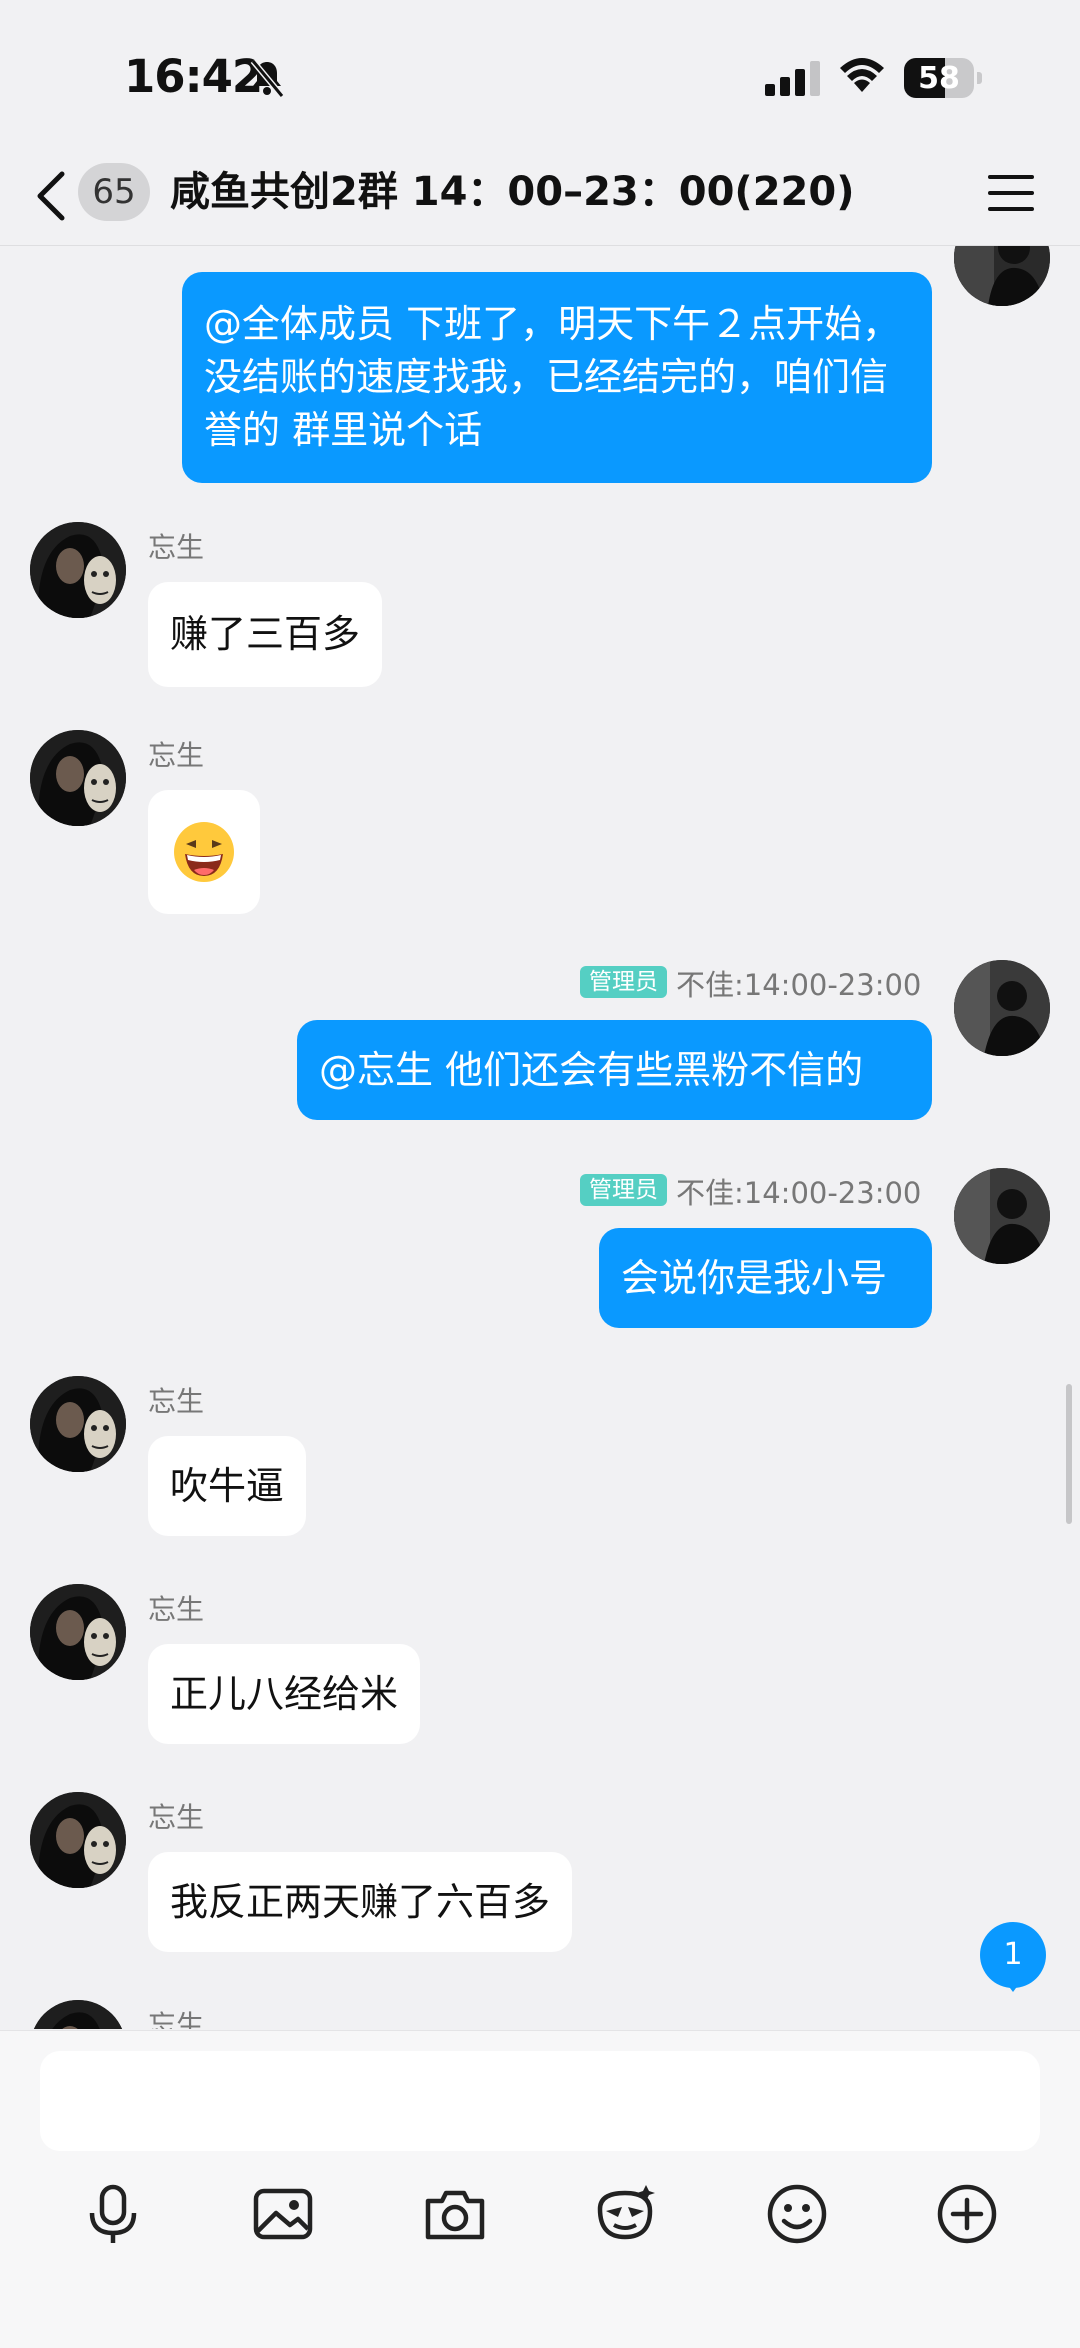 The height and width of the screenshot is (2348, 1080). What do you see at coordinates (267, 78) in the screenshot?
I see `bell-muted-icon` at bounding box center [267, 78].